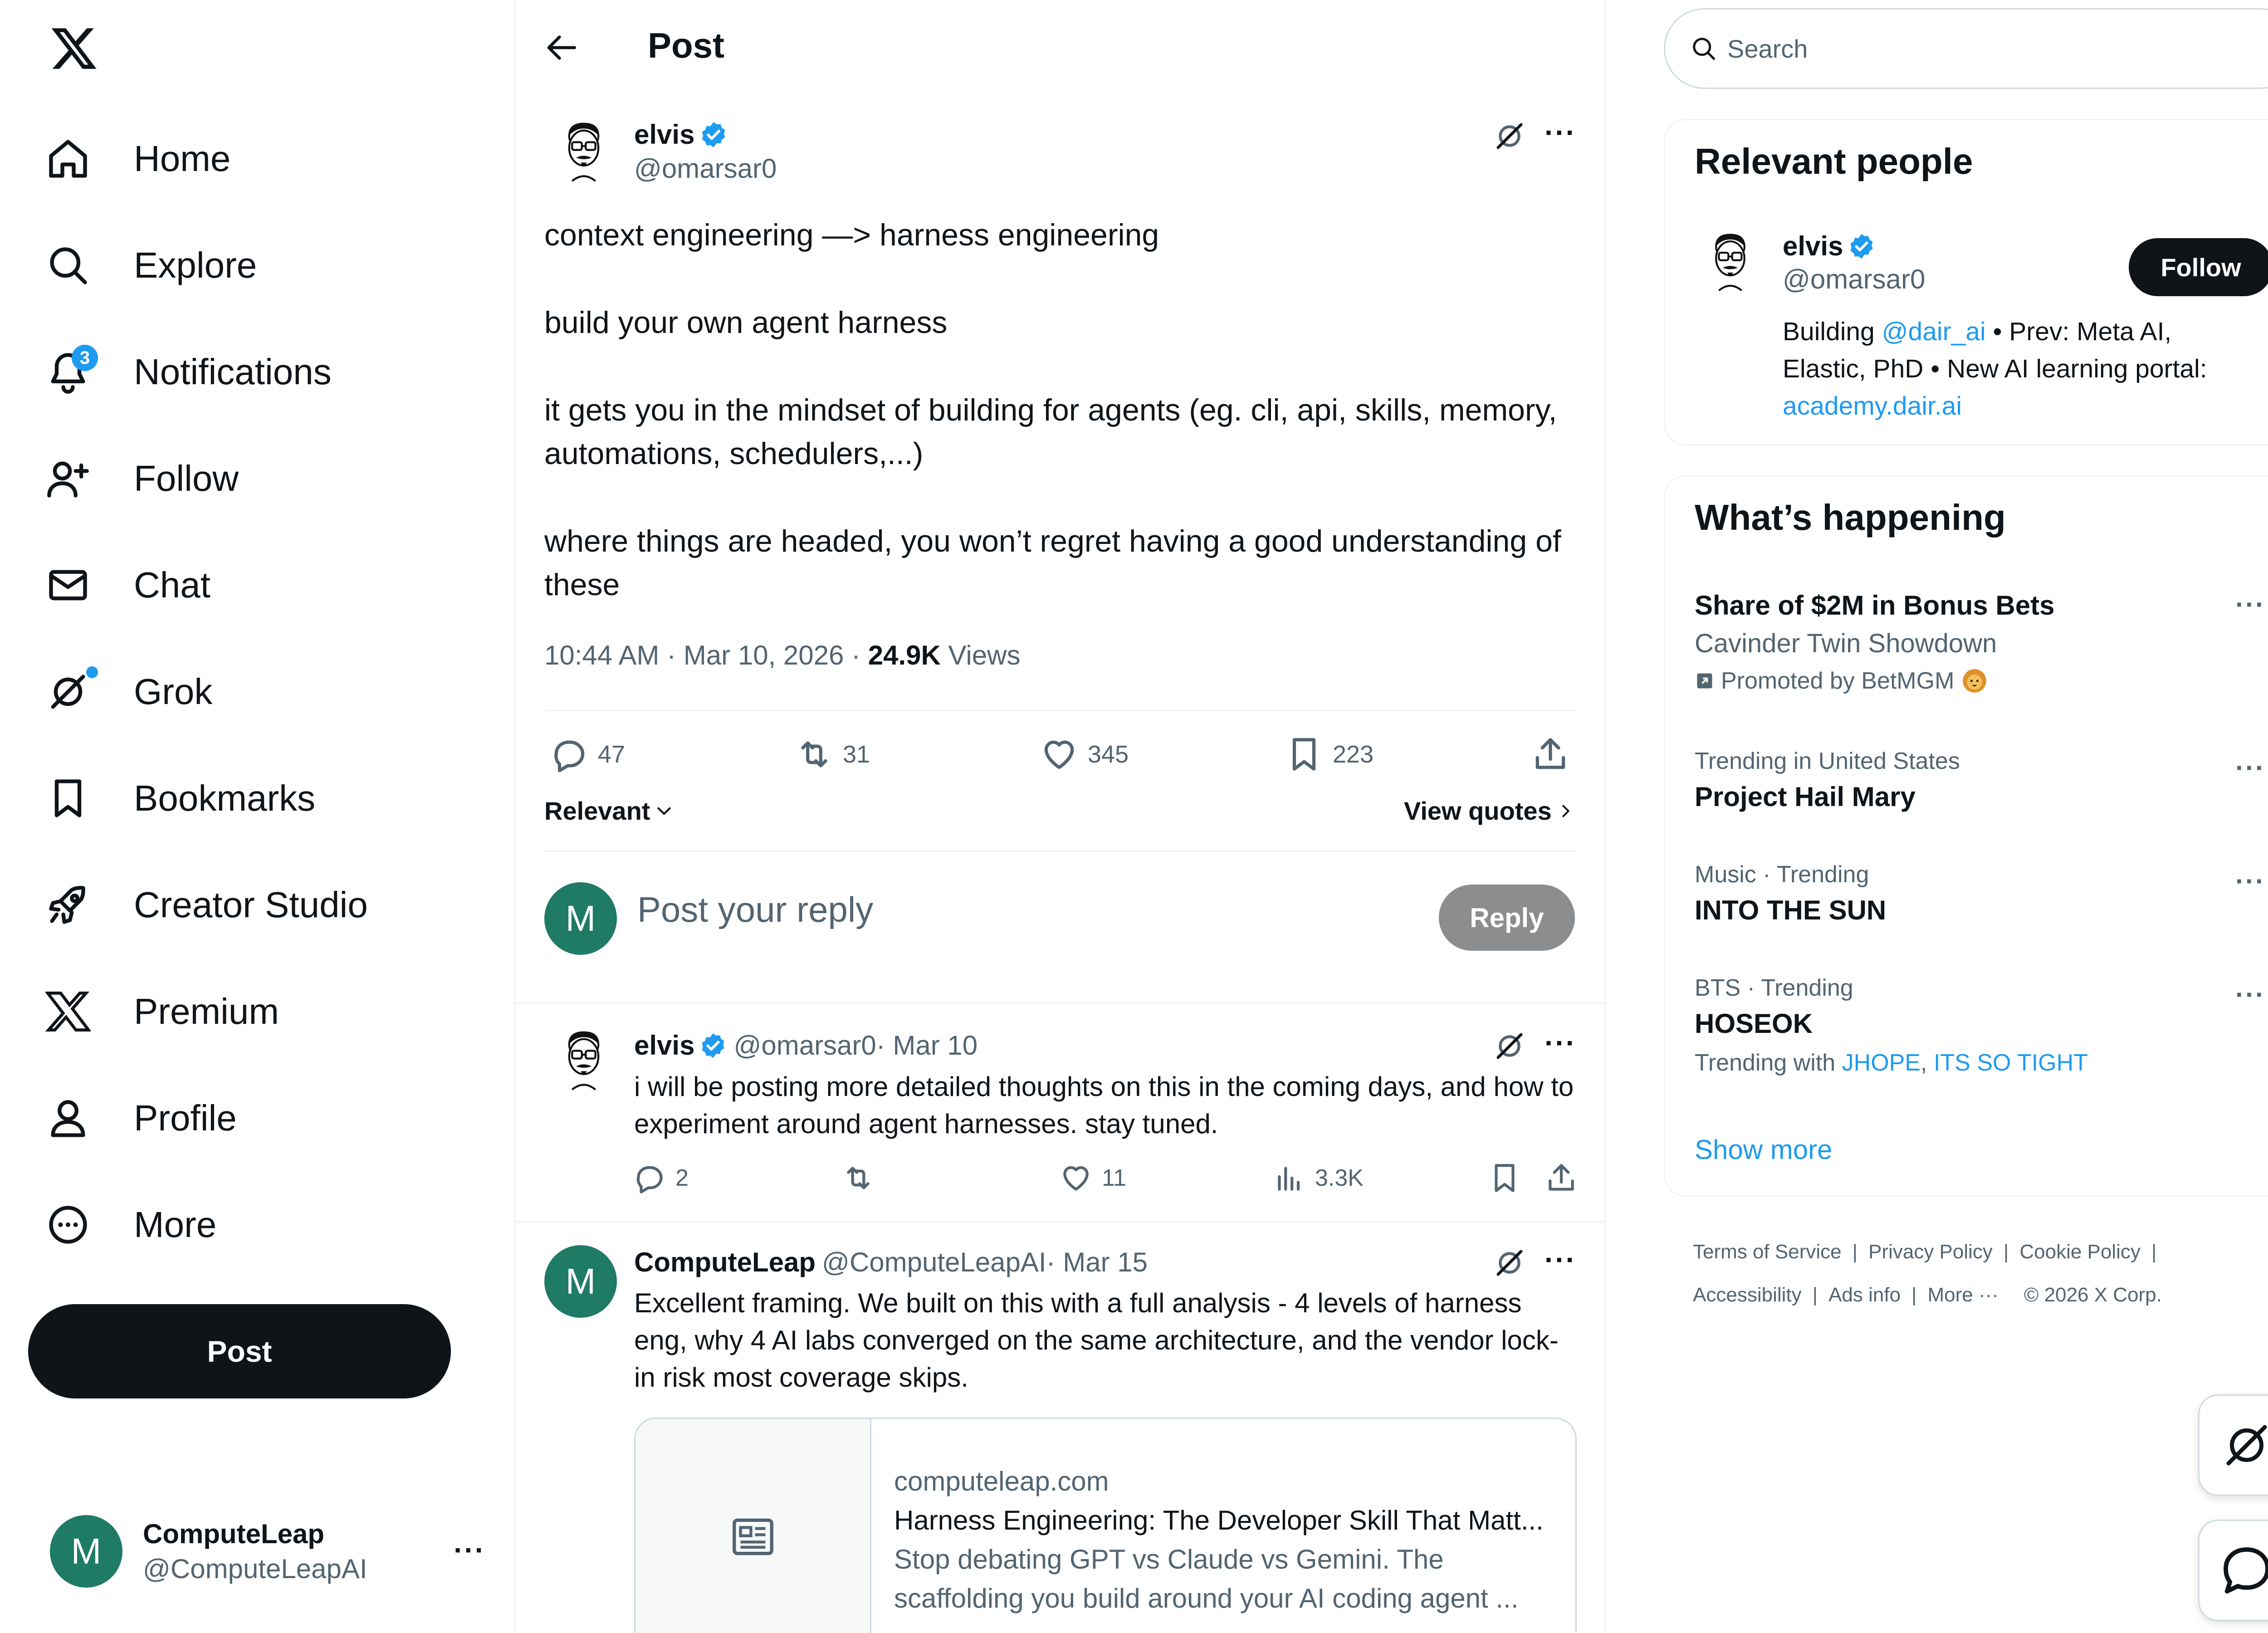 The image size is (2268, 1633). What do you see at coordinates (612, 754) in the screenshot?
I see `reply-count: 47` at bounding box center [612, 754].